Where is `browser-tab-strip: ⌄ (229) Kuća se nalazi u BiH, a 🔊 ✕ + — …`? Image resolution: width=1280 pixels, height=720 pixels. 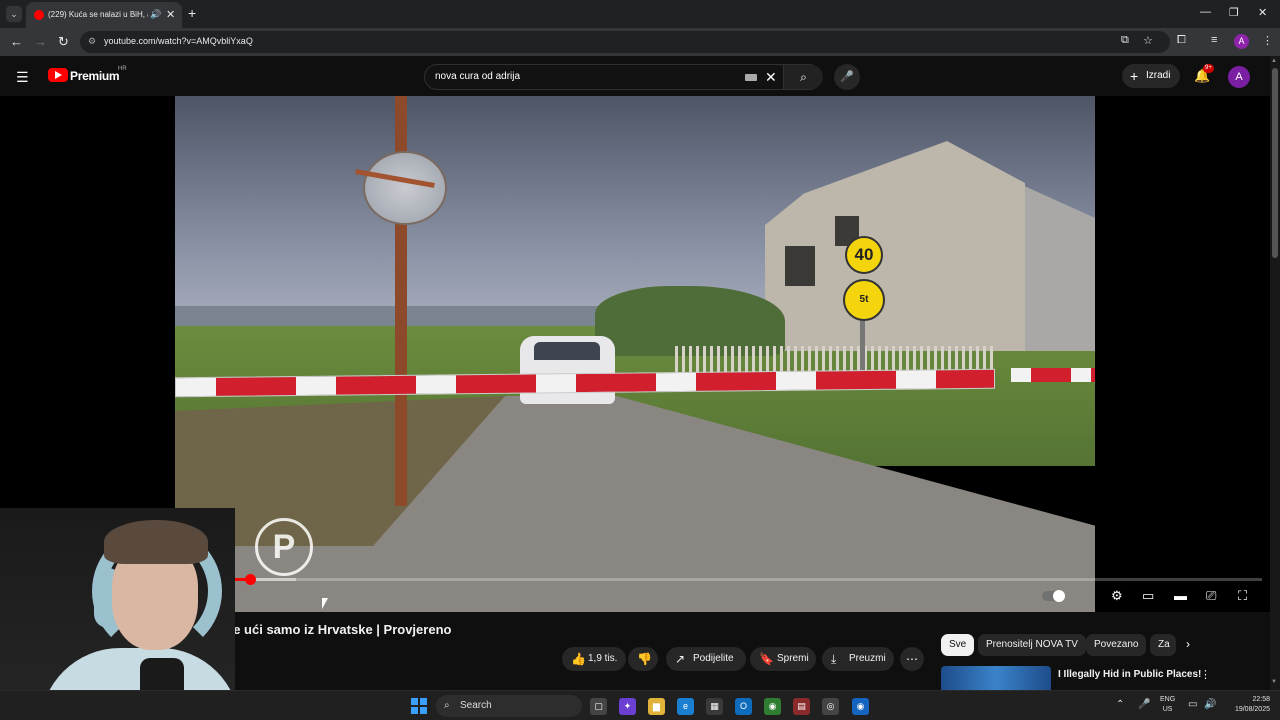
browser-tab-strip: ⌄ (229) Kuća se nalazi u BiH, a 🔊 ✕ + — … is located at coordinates (640, 14).